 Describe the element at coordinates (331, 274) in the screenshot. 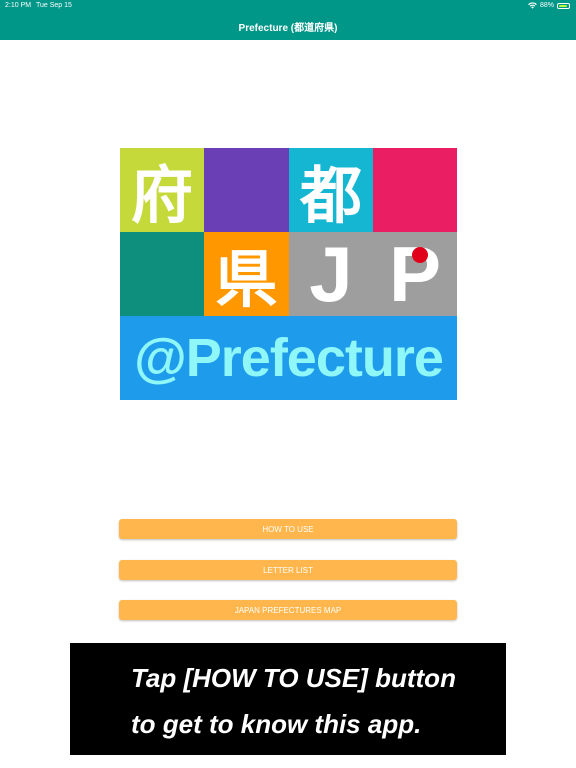

I see `logo-tile-j: J` at that location.